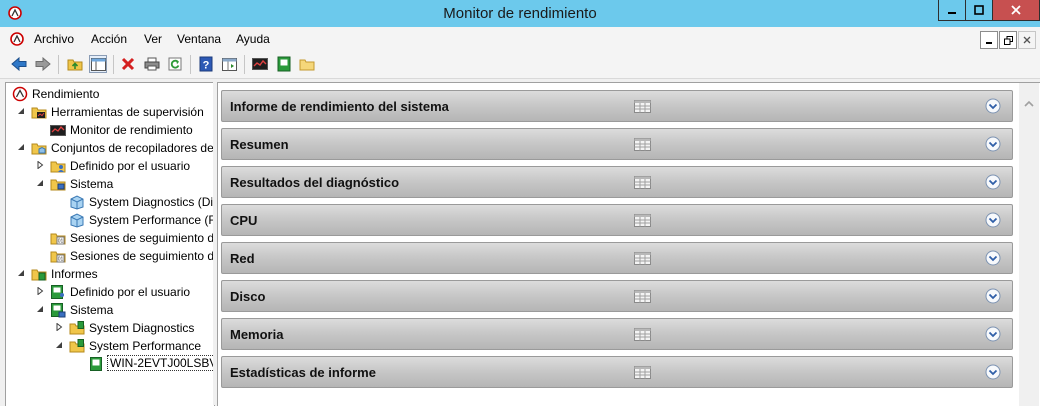 The height and width of the screenshot is (406, 1040). Describe the element at coordinates (74, 274) in the screenshot. I see `tree-item-label: Informes` at that location.